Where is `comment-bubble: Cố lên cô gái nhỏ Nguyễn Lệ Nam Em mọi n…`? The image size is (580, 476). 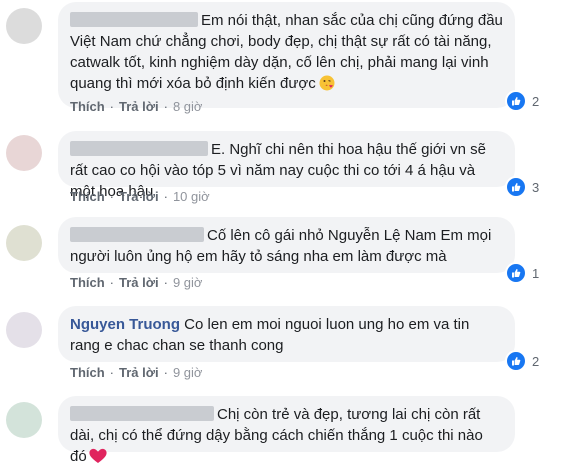
comment-bubble: Cố lên cô gái nhỏ Nguyễn Lệ Nam Em mọi n… is located at coordinates (286, 245).